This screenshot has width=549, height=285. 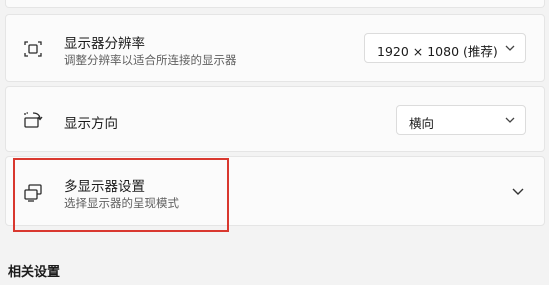 What do you see at coordinates (104, 44) in the screenshot?
I see `resolution-title: 显示器分辨率` at bounding box center [104, 44].